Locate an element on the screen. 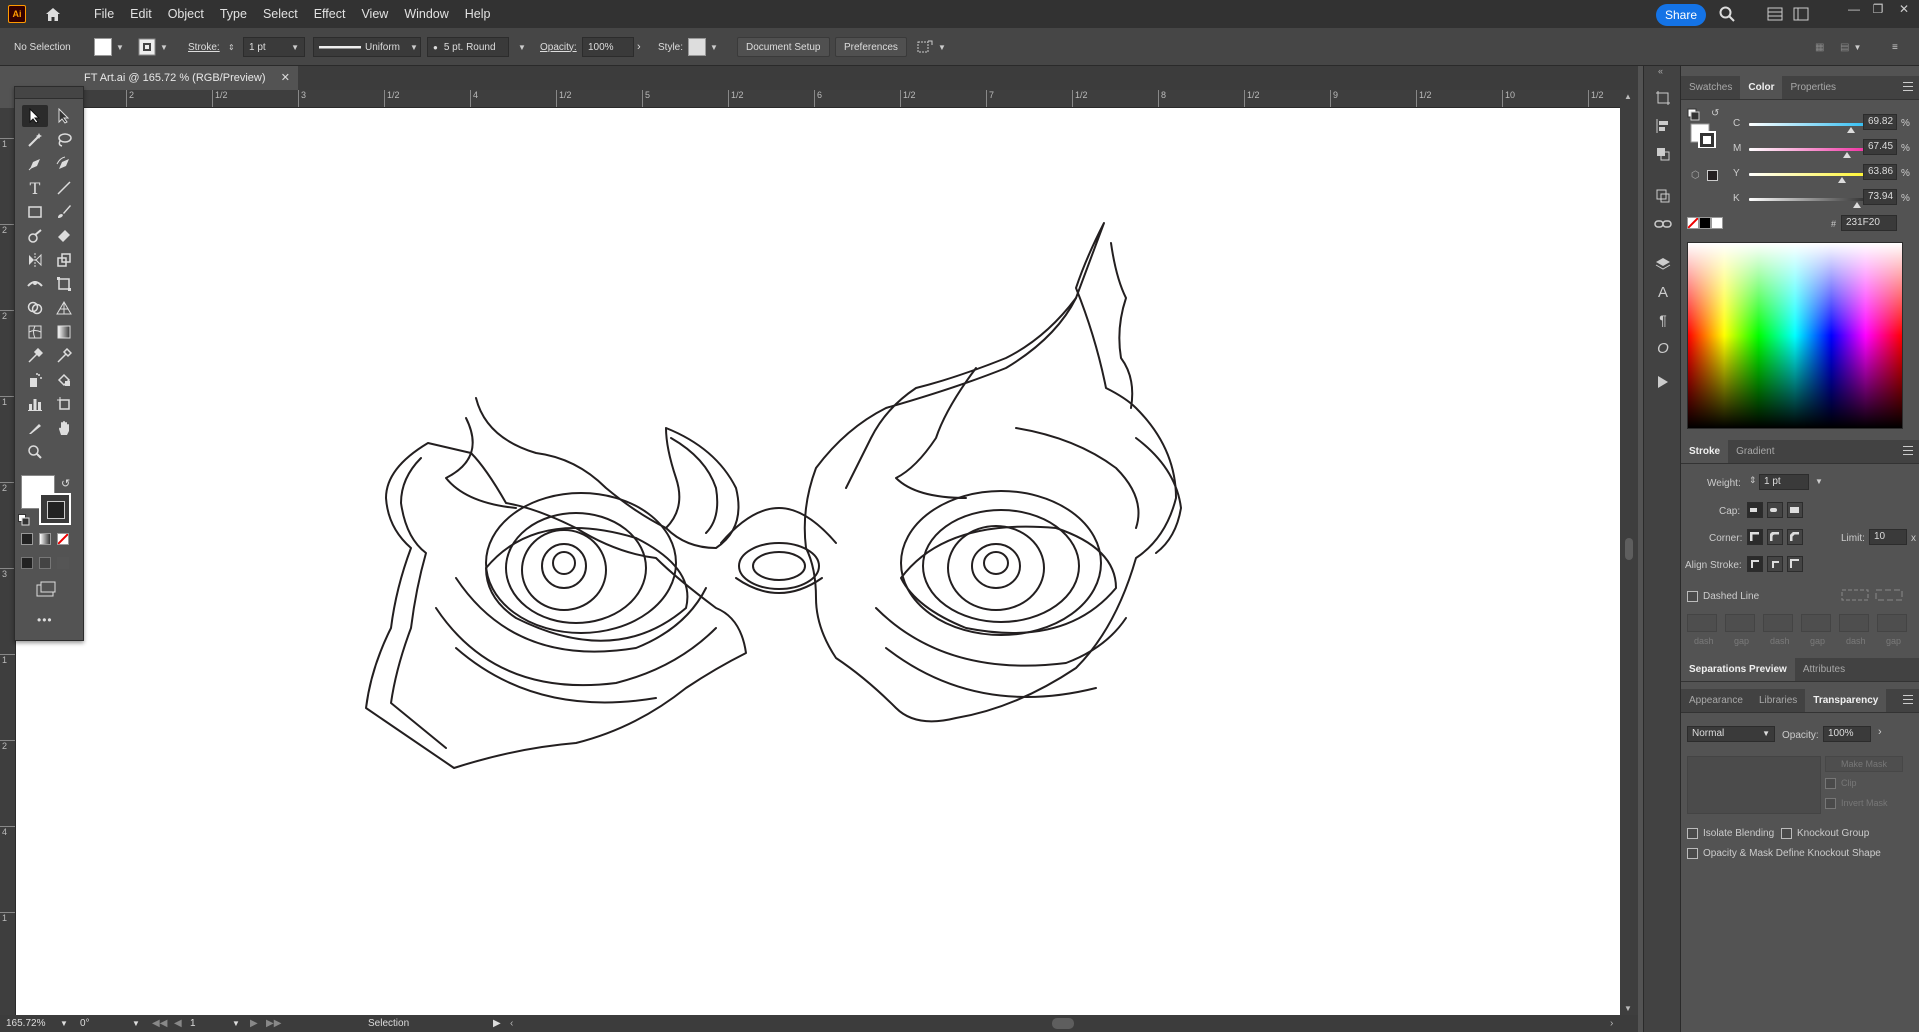 The height and width of the screenshot is (1032, 1919). channel-y-slider-thumb is located at coordinates (1842, 180).